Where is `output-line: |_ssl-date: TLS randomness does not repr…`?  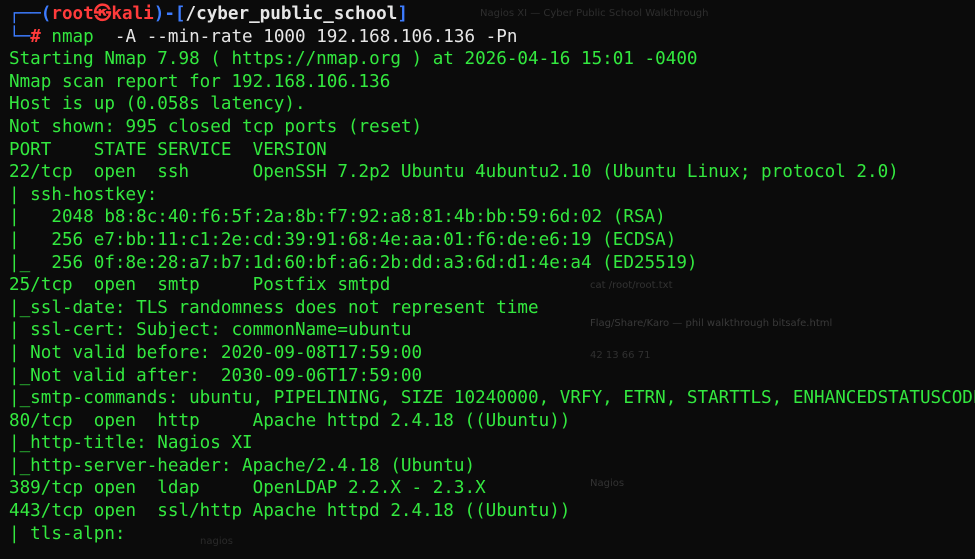
output-line: |_ssl-date: TLS randomness does not repr… is located at coordinates (274, 307).